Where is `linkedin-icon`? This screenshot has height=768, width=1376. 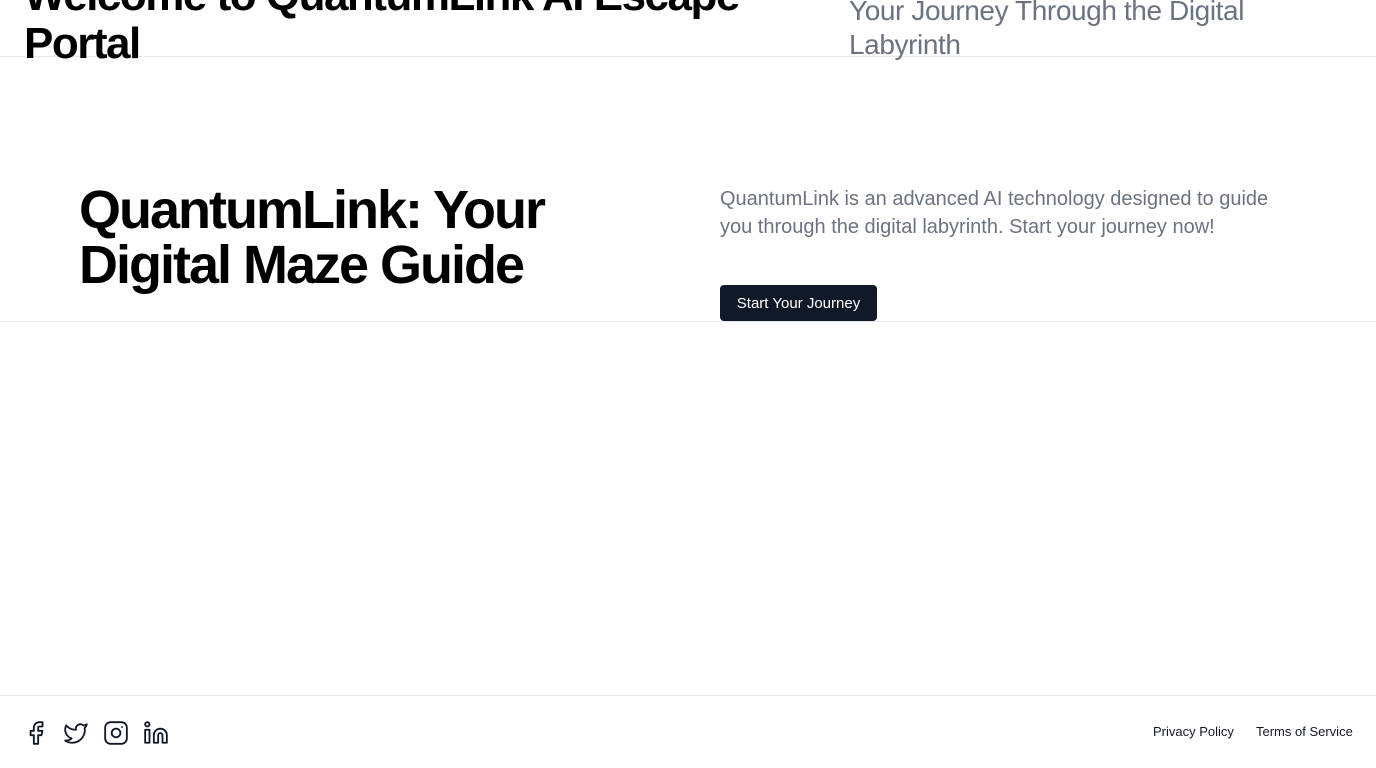 linkedin-icon is located at coordinates (156, 732).